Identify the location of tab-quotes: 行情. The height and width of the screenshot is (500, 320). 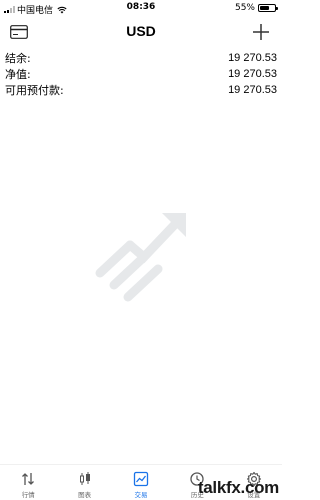
(28, 482).